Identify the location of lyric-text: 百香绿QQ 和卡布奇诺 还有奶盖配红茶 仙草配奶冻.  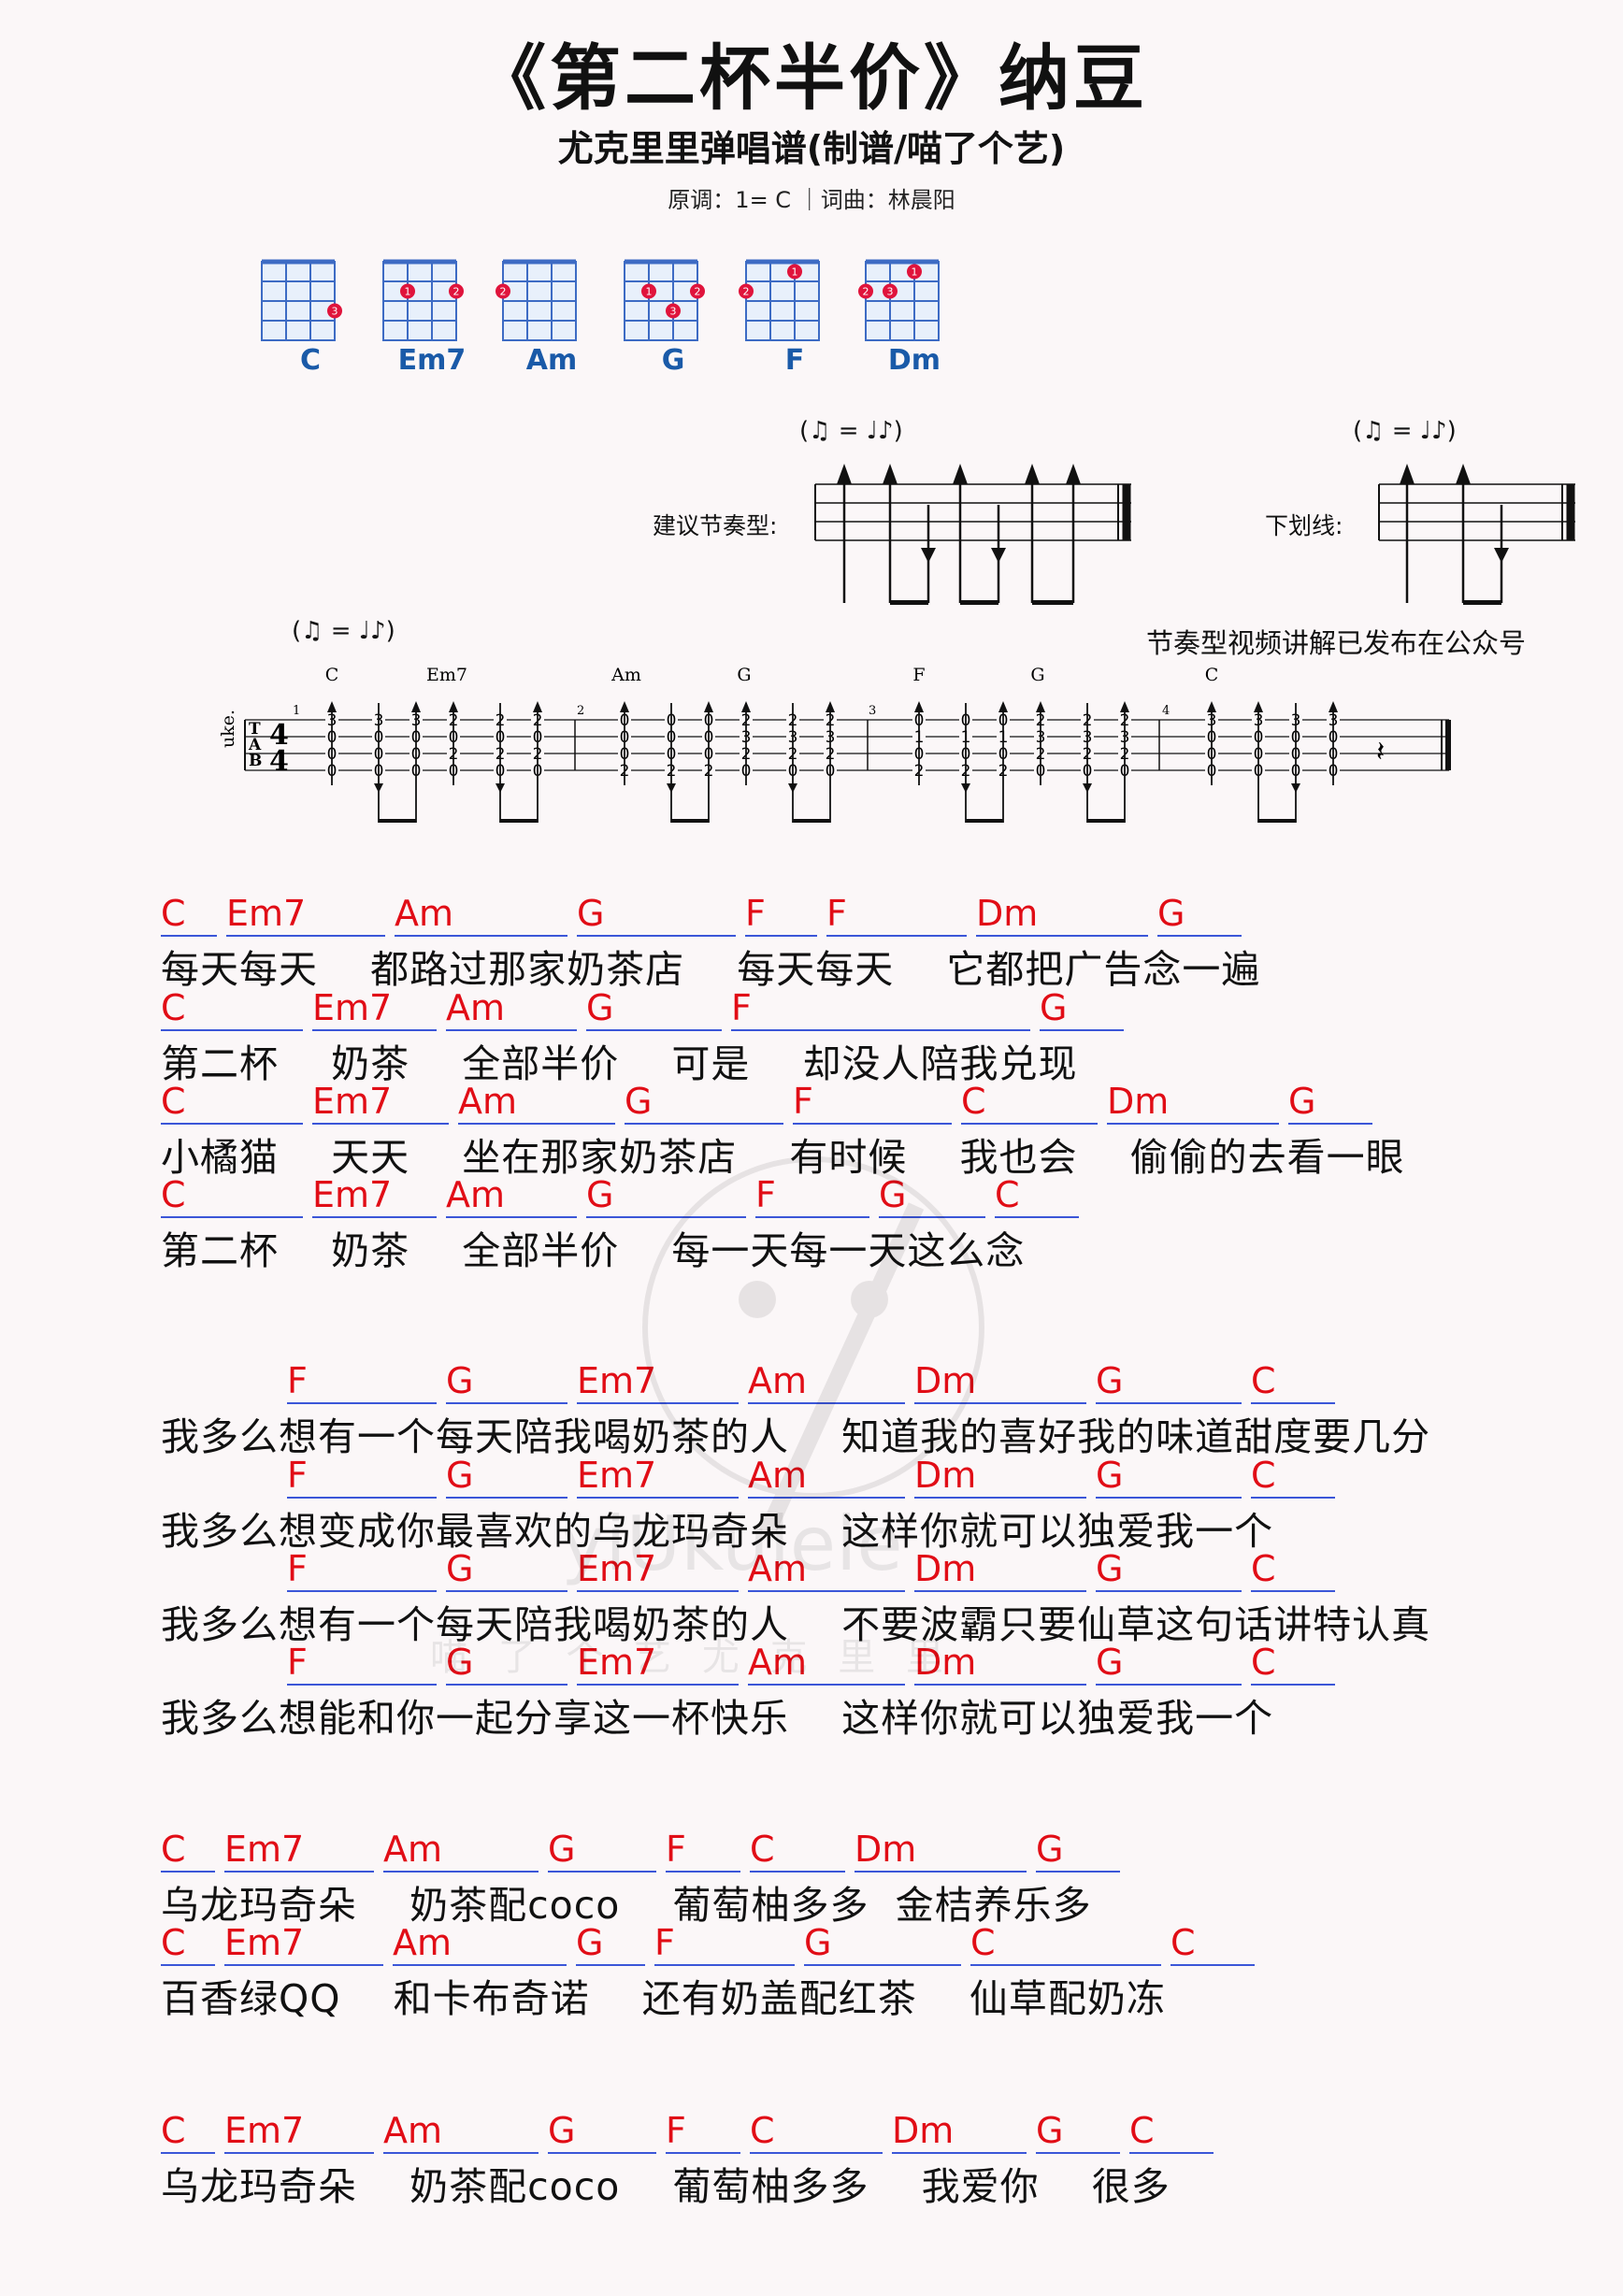
(663, 1999).